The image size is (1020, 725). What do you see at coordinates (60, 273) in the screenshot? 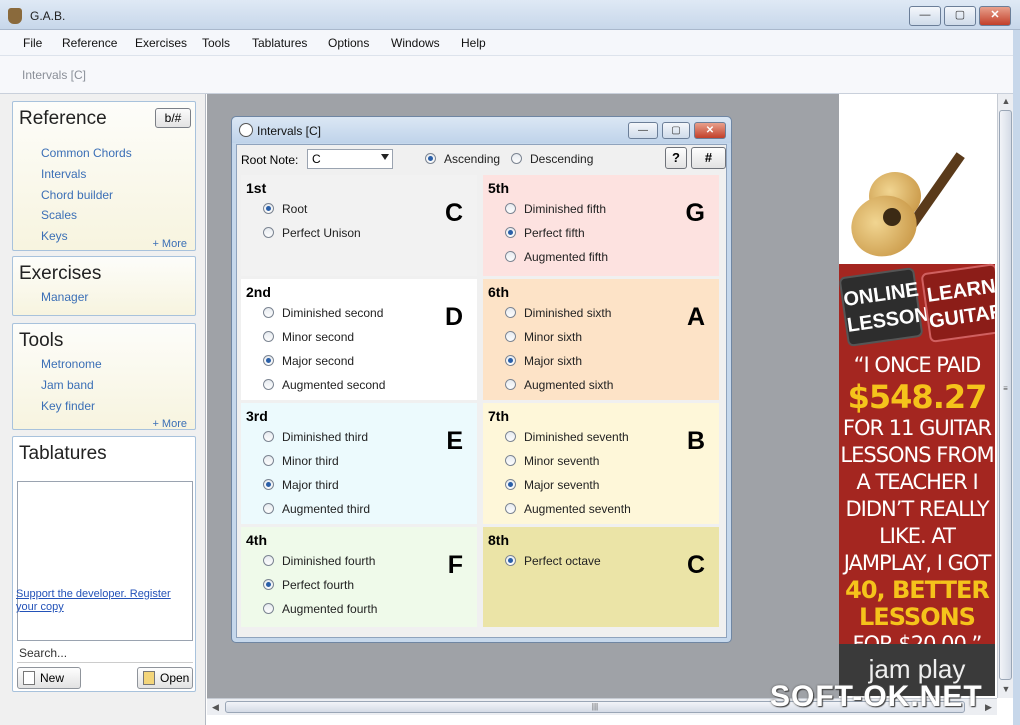
I see `exercises-title: Exercises` at bounding box center [60, 273].